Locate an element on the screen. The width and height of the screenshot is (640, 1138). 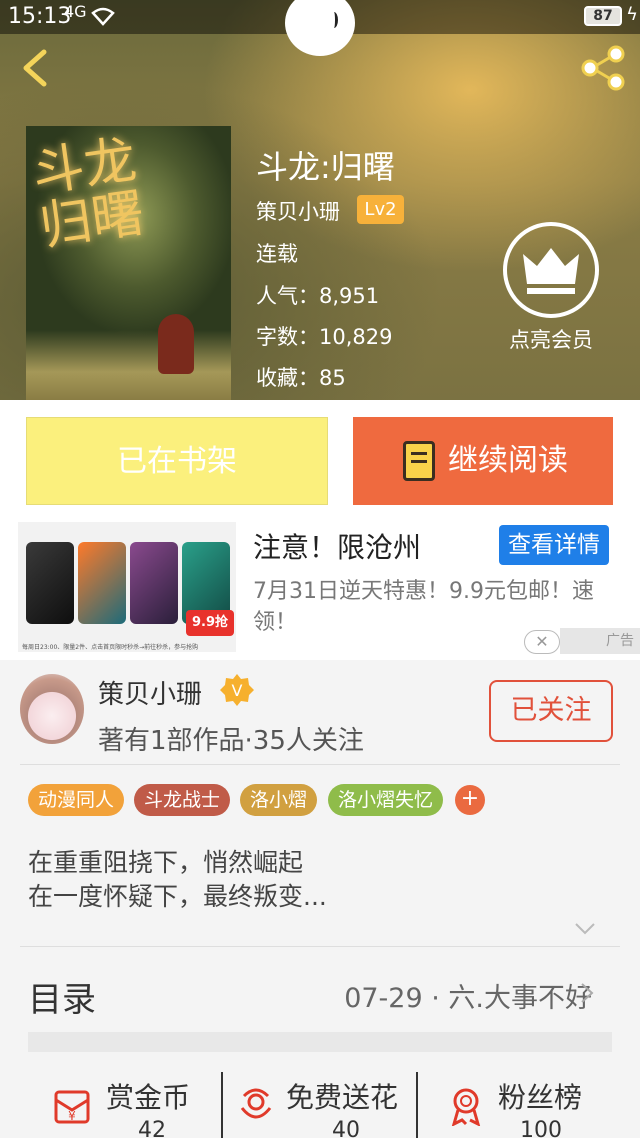
battery-icon: 87 is located at coordinates (603, 16).